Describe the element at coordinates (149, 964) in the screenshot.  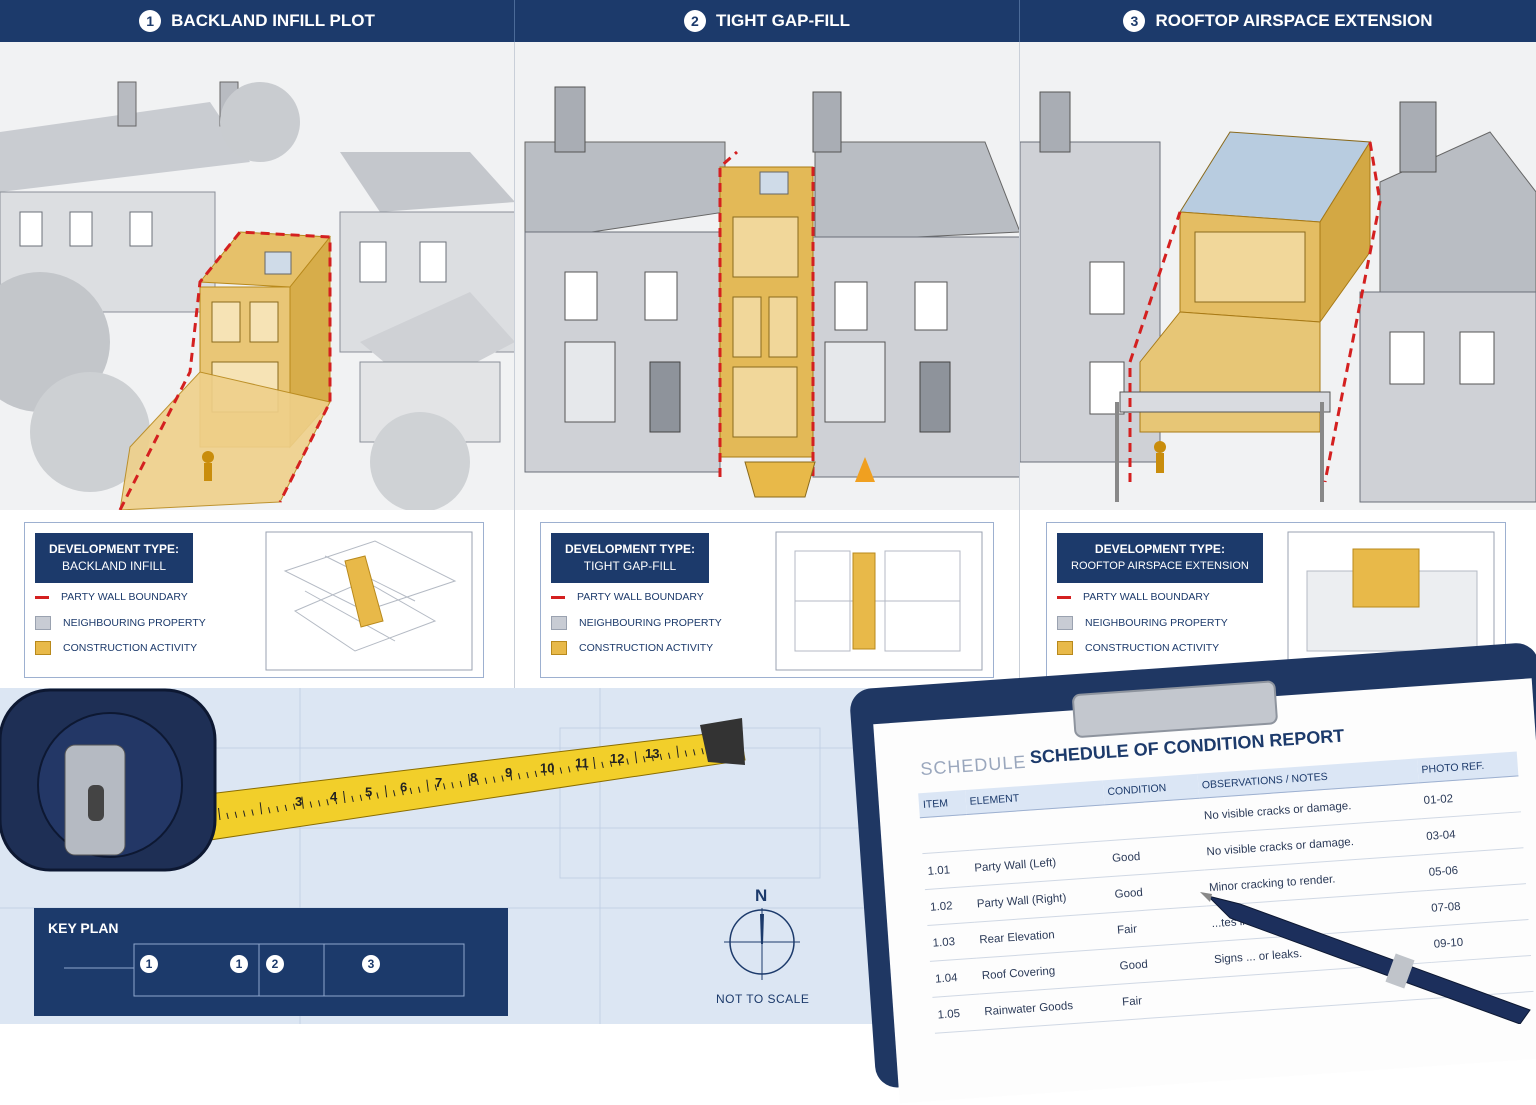
I see `key-plan-marker-1: 1` at that location.